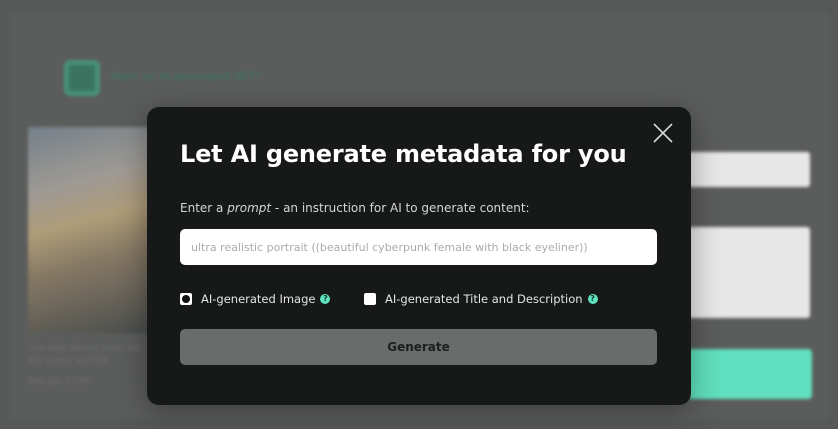 The image size is (838, 429). Describe the element at coordinates (484, 299) in the screenshot. I see `ai-title-description-label: AI-generated Title and Description` at that location.